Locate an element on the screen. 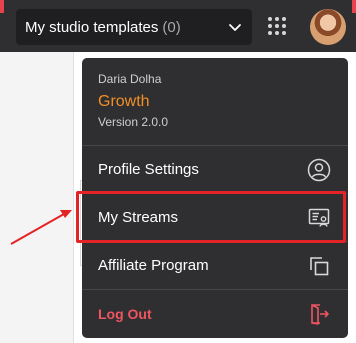 The height and width of the screenshot is (343, 356). menu-item-log-out: Log Out is located at coordinates (215, 313).